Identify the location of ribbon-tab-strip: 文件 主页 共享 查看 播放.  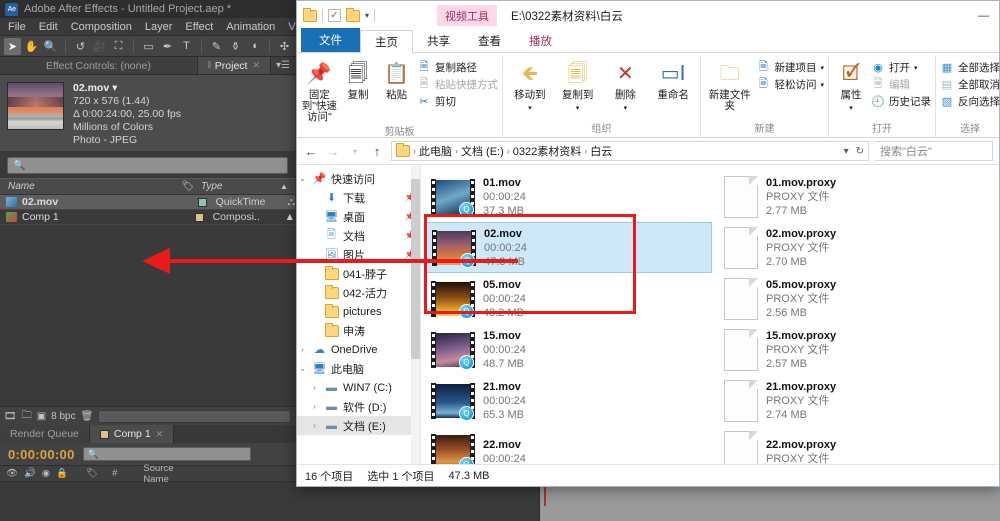
(648, 40).